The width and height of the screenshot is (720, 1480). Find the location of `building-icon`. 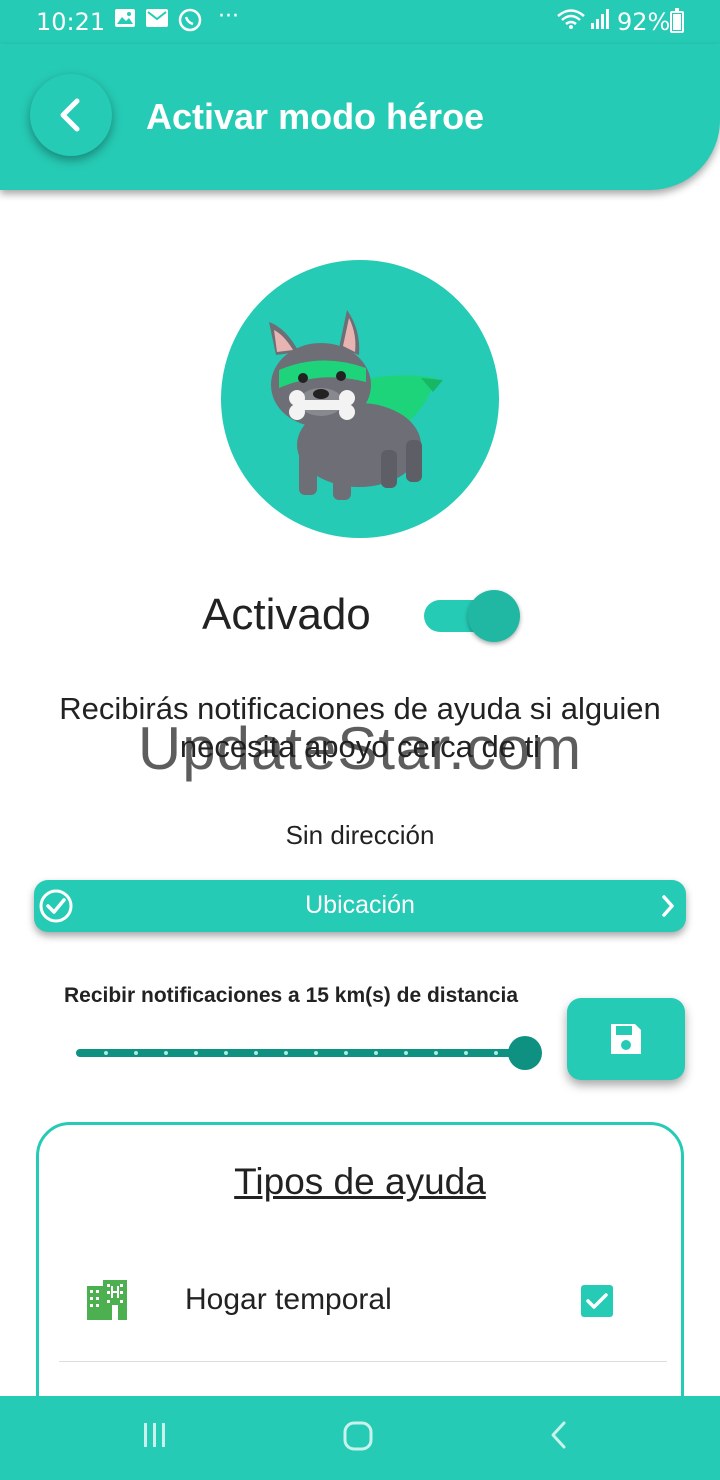

building-icon is located at coordinates (107, 1300).